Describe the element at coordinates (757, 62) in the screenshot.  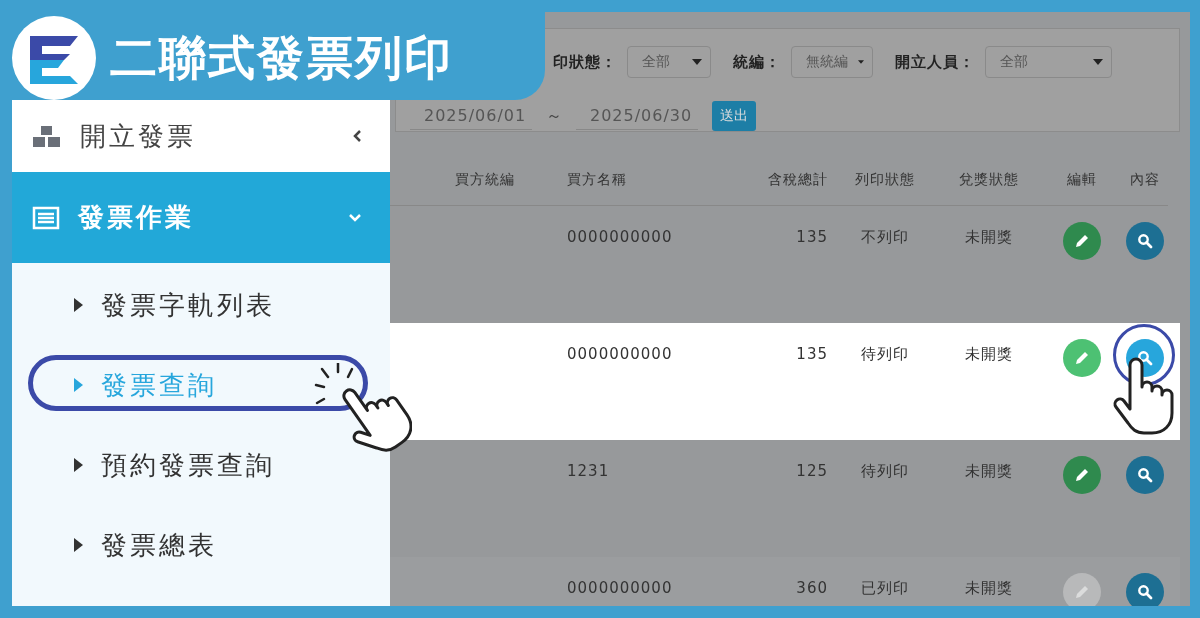
I see `filter-label: 統編：` at that location.